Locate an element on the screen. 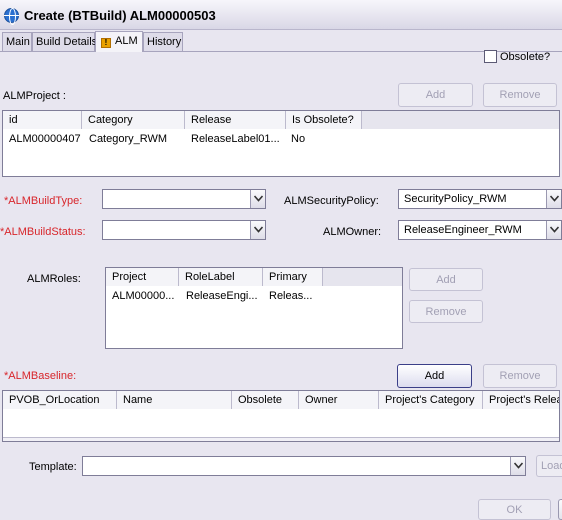  obsolete-checkbox is located at coordinates (490, 56).